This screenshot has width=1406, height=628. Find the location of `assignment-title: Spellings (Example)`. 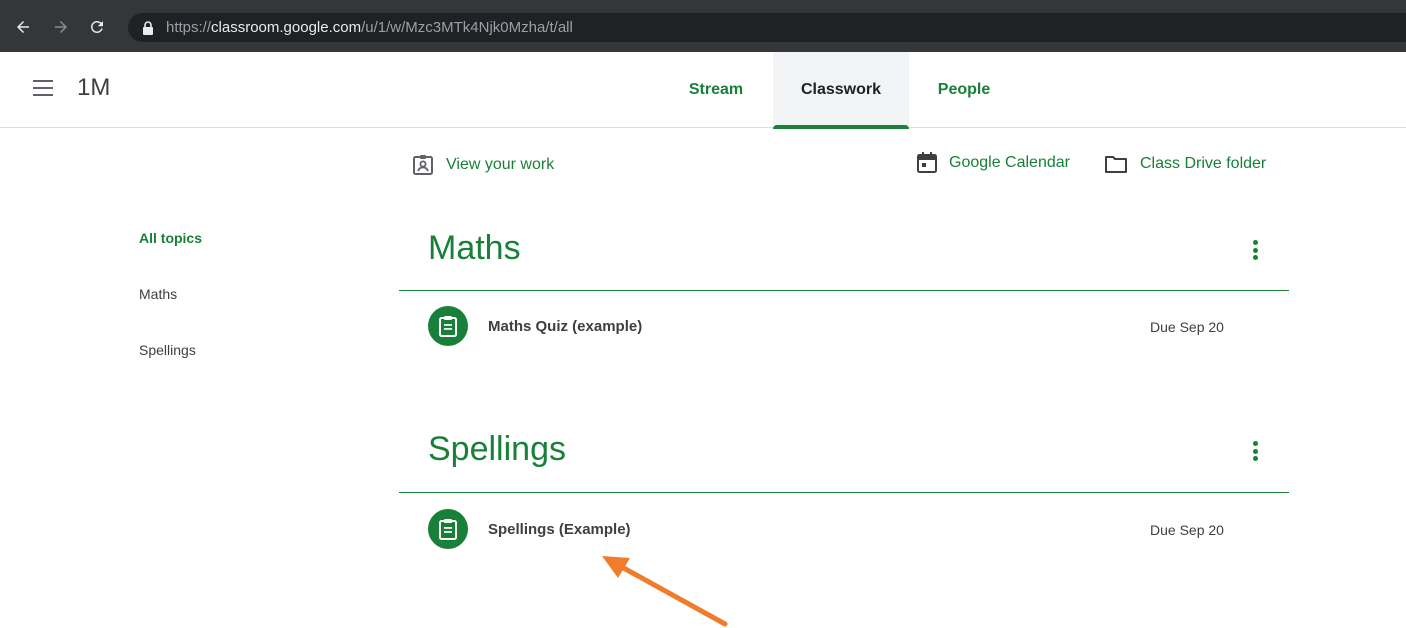

assignment-title: Spellings (Example) is located at coordinates (559, 529).